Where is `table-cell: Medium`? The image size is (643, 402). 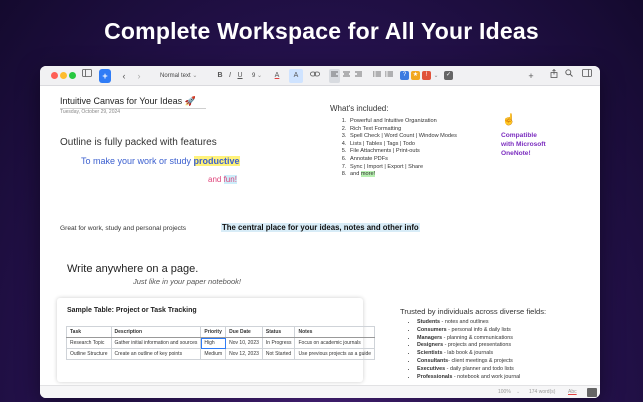
table-cell: Medium is located at coordinates (213, 354).